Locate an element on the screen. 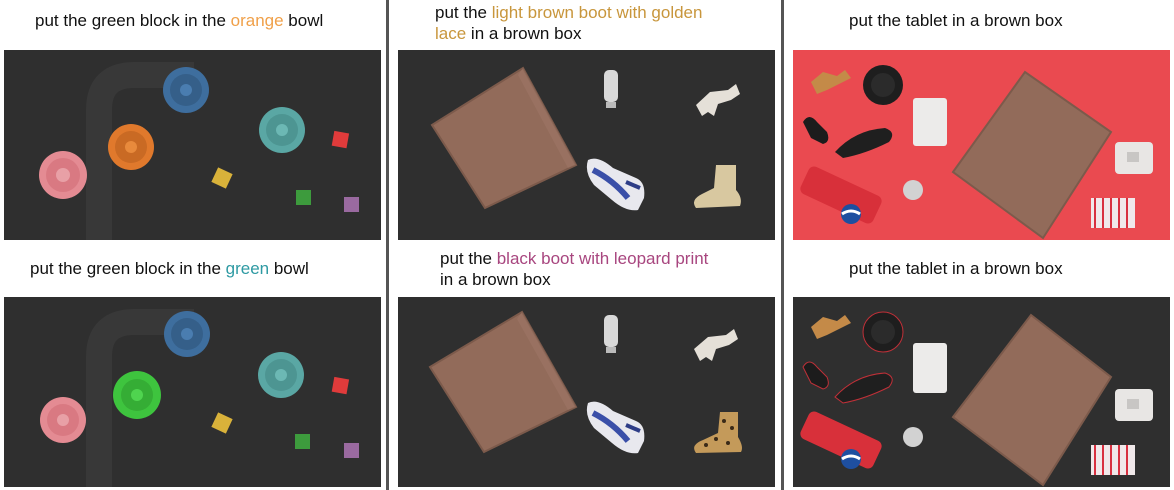 The width and height of the screenshot is (1174, 490). caption-highlight: green is located at coordinates (247, 268).